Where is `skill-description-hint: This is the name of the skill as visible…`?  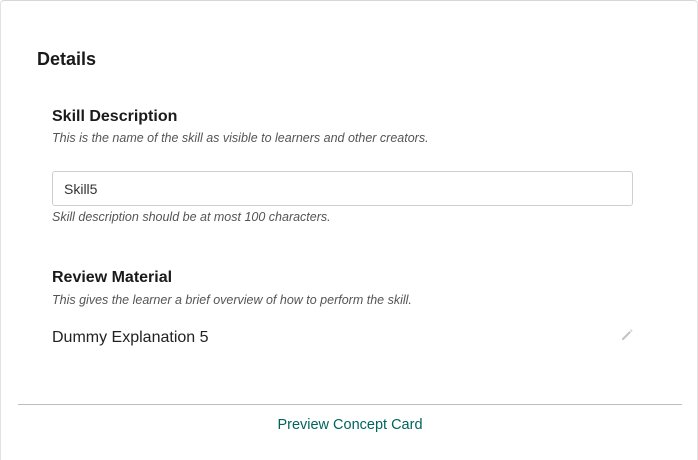 skill-description-hint: This is the name of the skill as visible… is located at coordinates (240, 138).